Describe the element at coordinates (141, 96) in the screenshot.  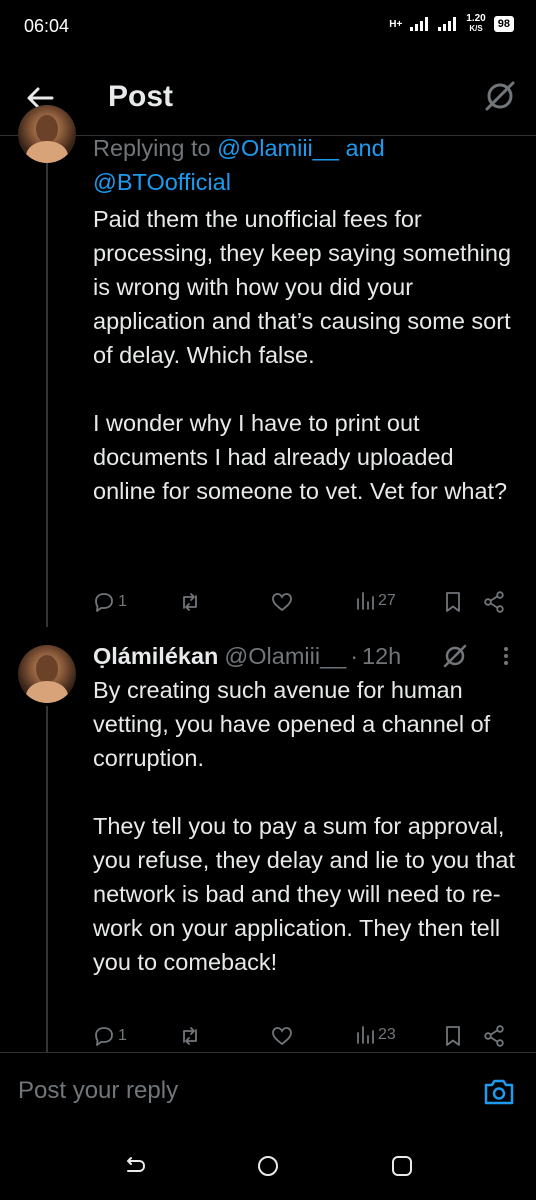
I see `page-title: Post` at that location.